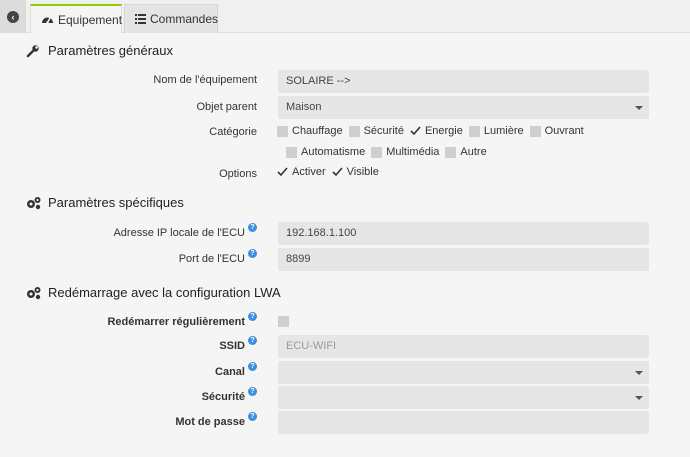  I want to click on password-label: Mot de passe?, so click(128, 420).